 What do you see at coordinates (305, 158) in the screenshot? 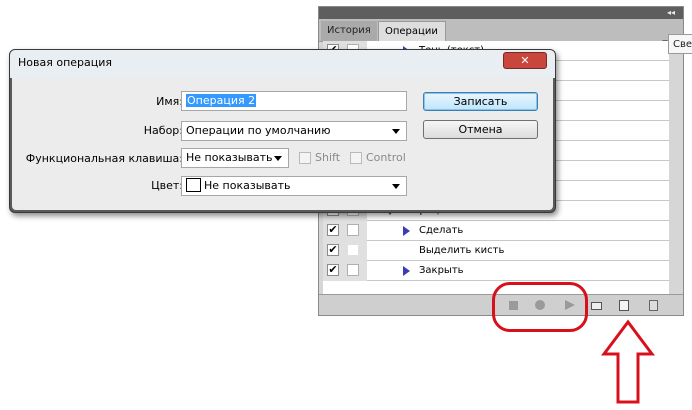
I see `shift-checkbox` at bounding box center [305, 158].